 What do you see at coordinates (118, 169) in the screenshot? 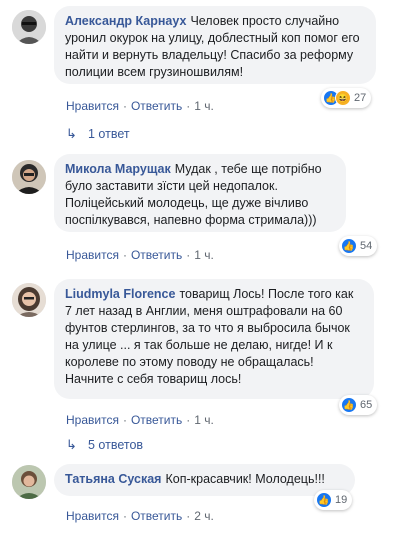
I see `comment-author: Микола Марущак` at bounding box center [118, 169].